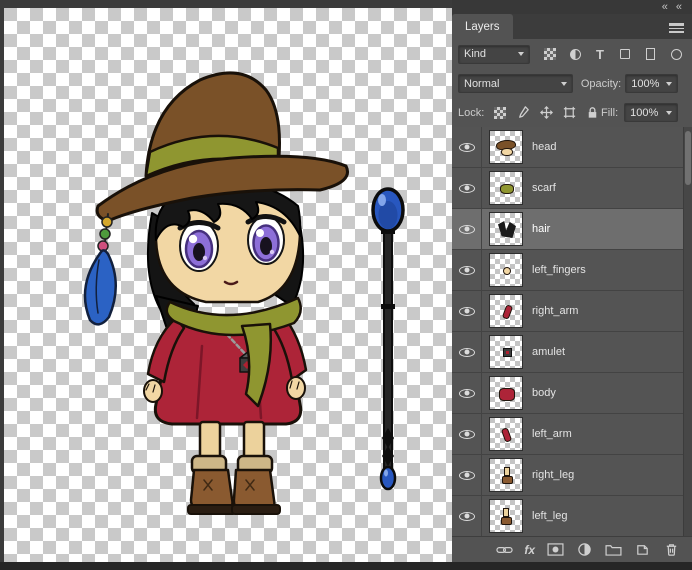  I want to click on lock-paint-icon, so click(523, 113).